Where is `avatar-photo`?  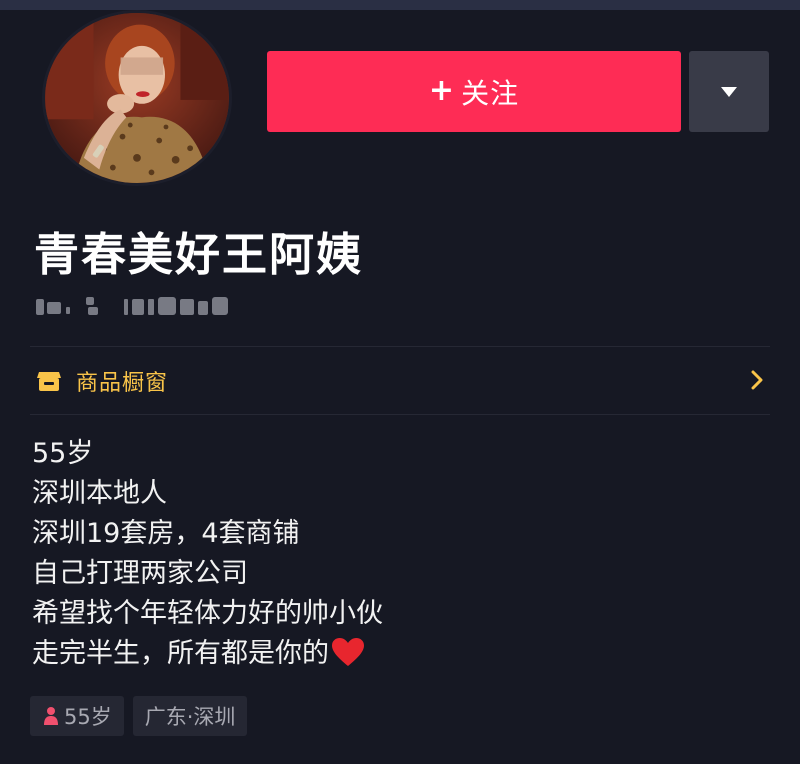 avatar-photo is located at coordinates (137, 98).